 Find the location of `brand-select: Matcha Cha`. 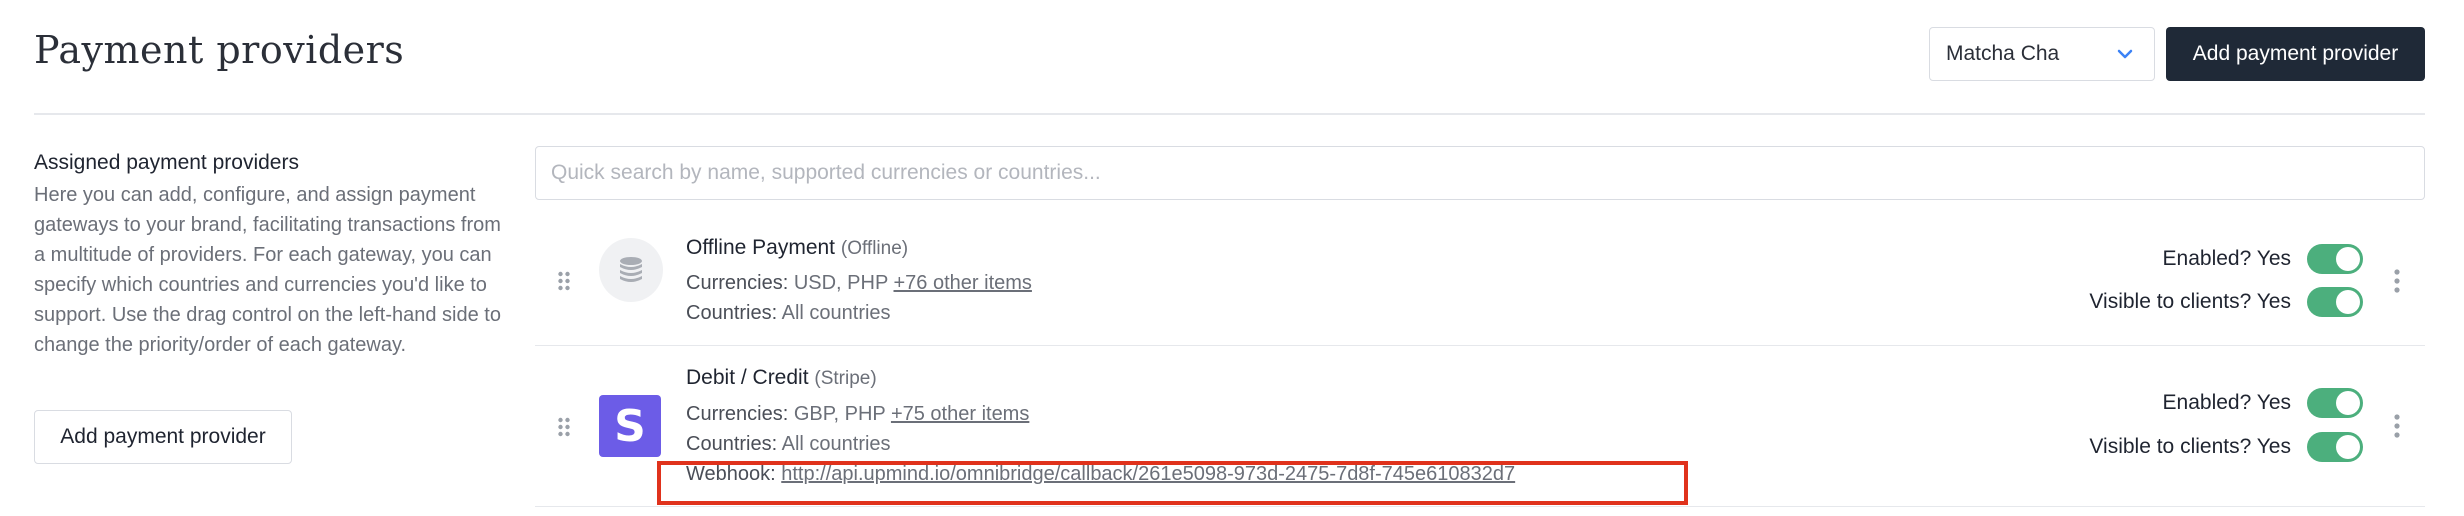

brand-select: Matcha Cha is located at coordinates (2042, 54).